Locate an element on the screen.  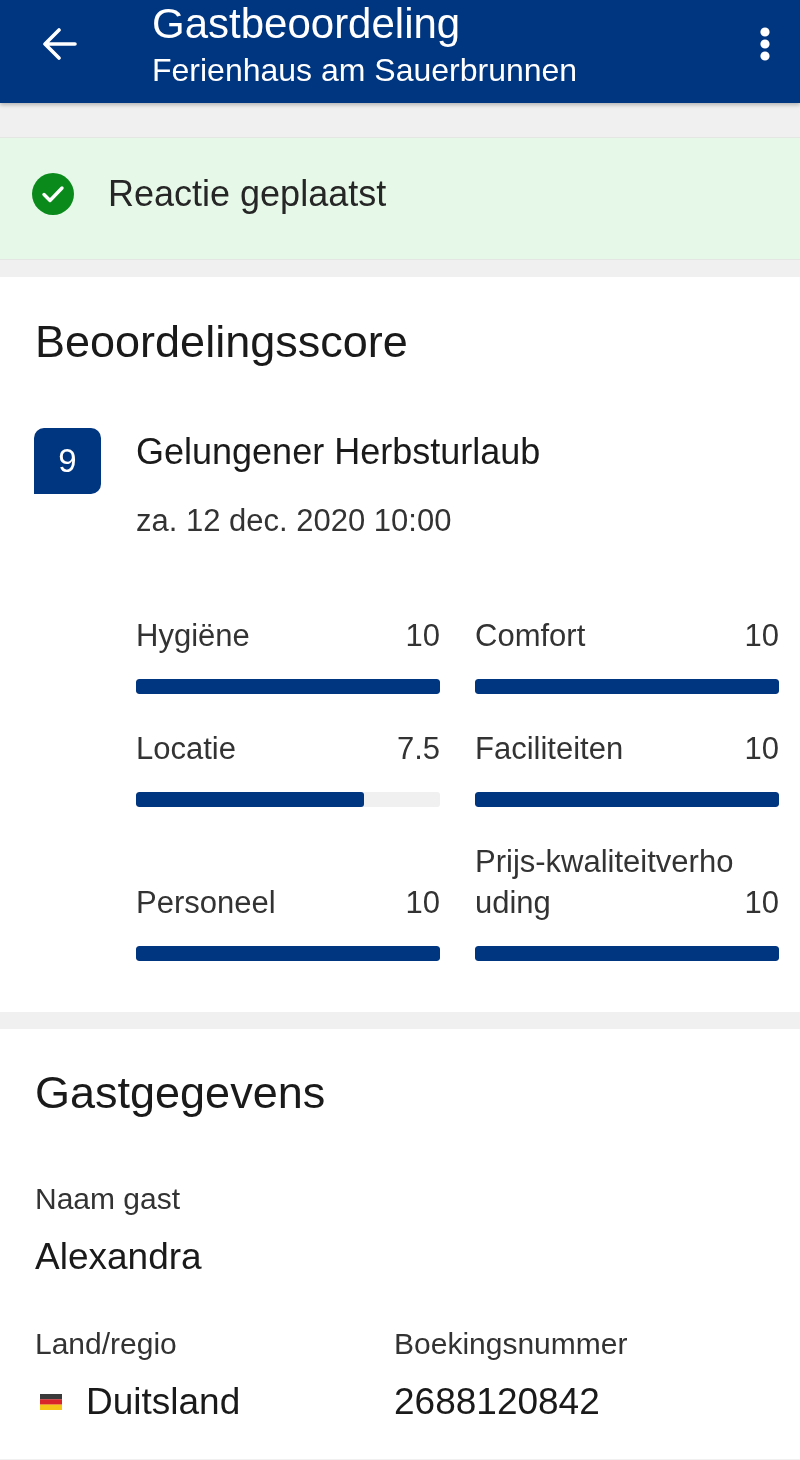
subscore-label: Prijs-kwaliteitverhouding is located at coordinates (605, 882).